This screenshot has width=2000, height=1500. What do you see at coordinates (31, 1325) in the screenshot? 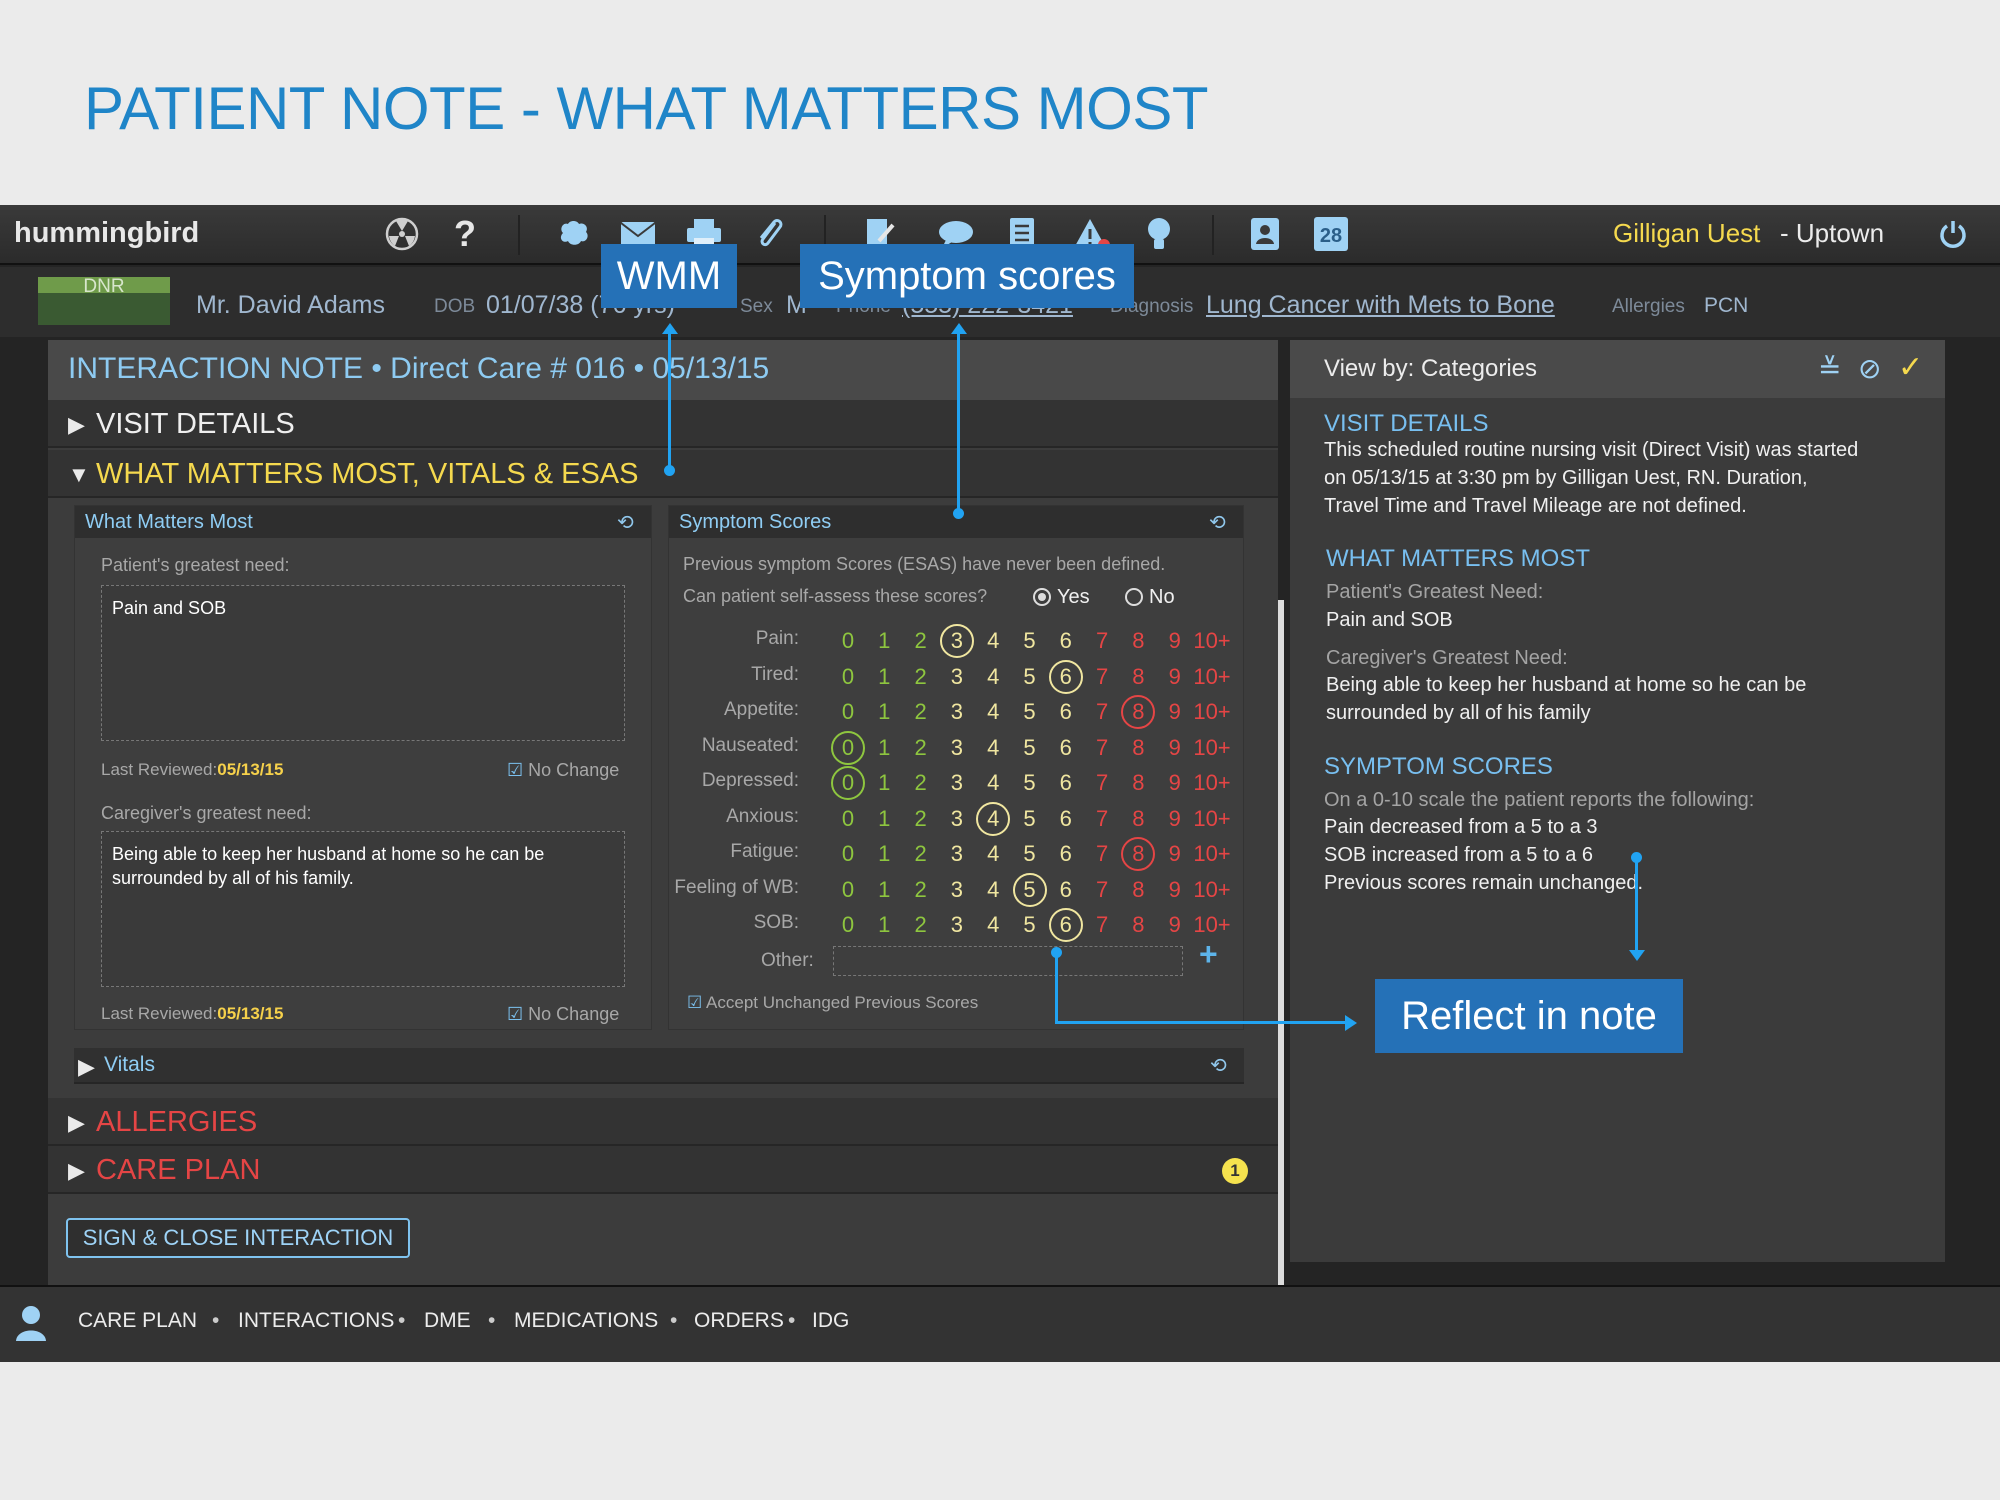
I see `patient-avatar-icon` at bounding box center [31, 1325].